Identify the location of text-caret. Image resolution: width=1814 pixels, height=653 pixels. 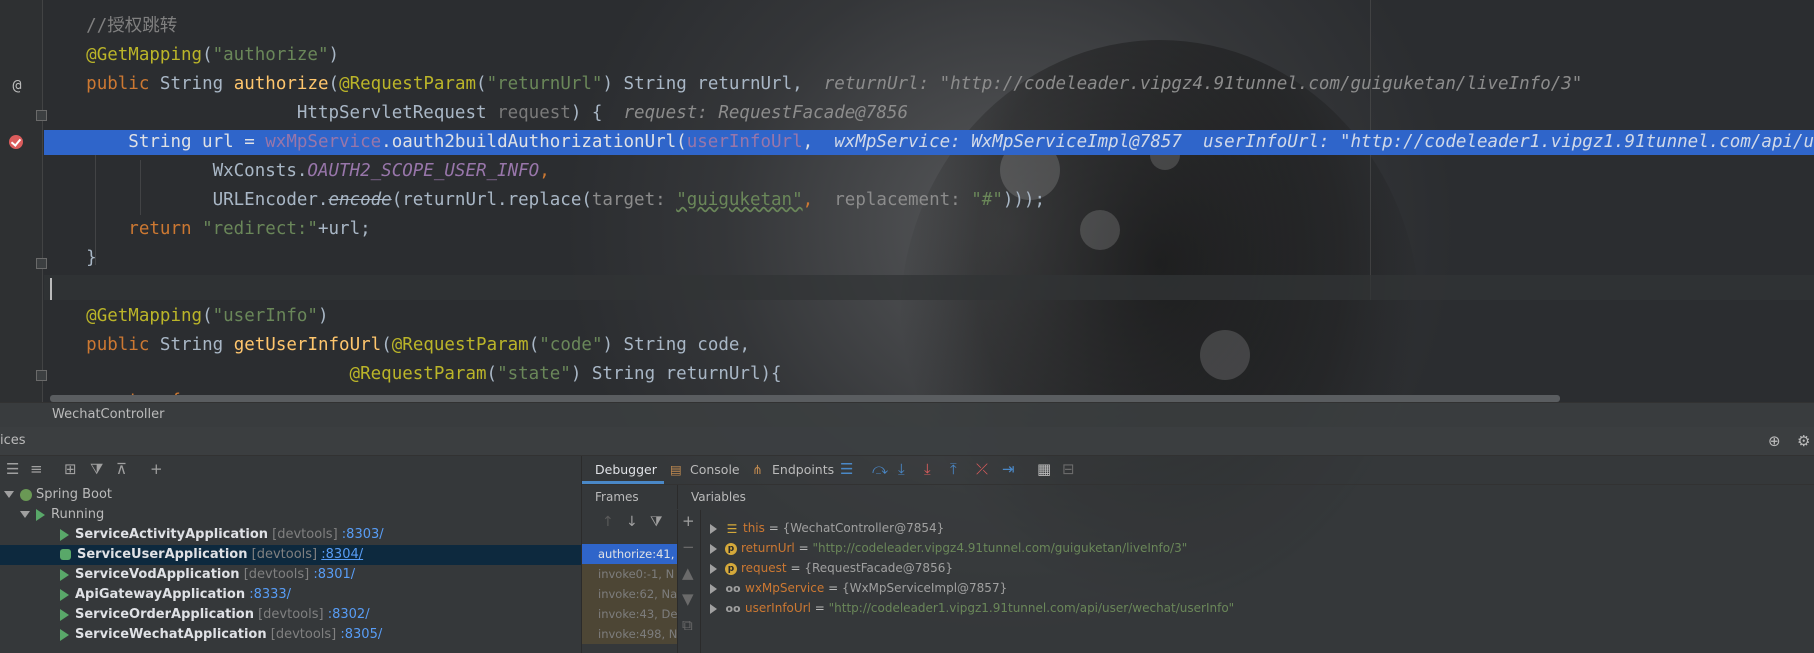
(51, 289).